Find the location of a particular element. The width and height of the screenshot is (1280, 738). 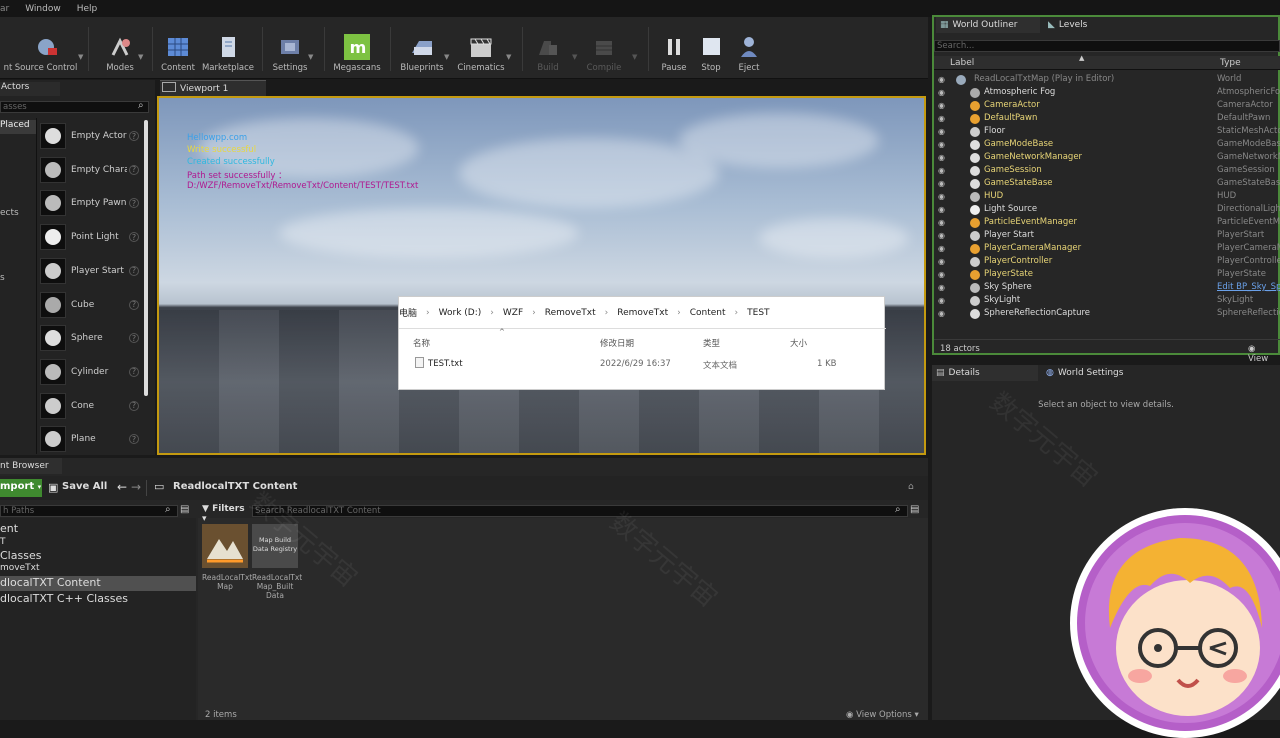

modes-button: Modes is located at coordinates (120, 48).